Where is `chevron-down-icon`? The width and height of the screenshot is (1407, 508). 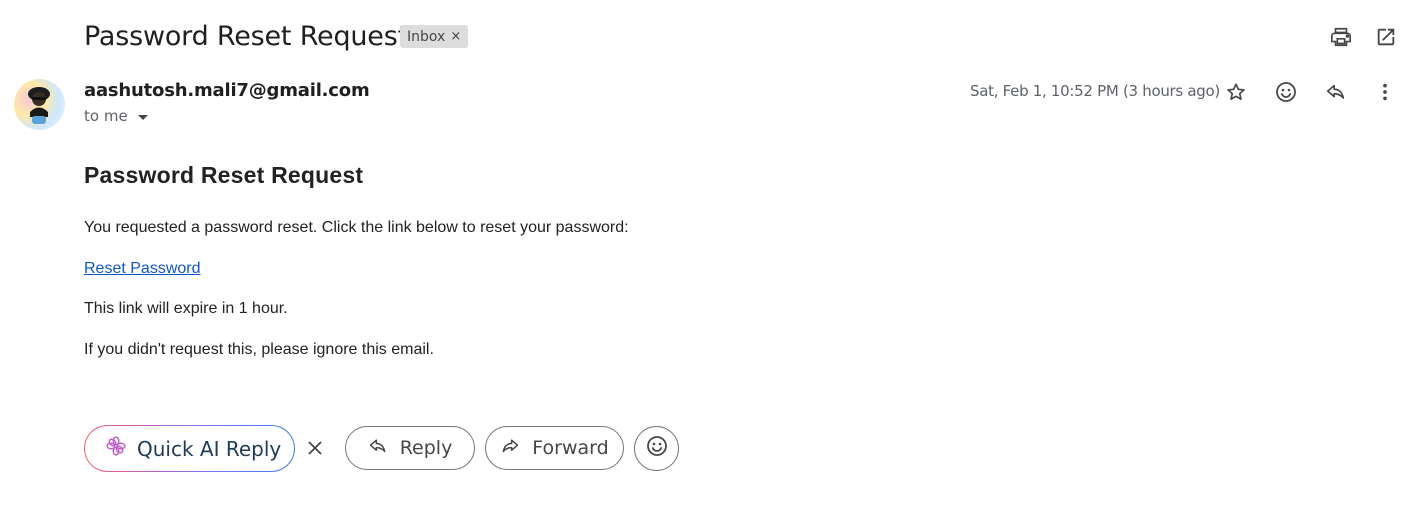 chevron-down-icon is located at coordinates (142, 117).